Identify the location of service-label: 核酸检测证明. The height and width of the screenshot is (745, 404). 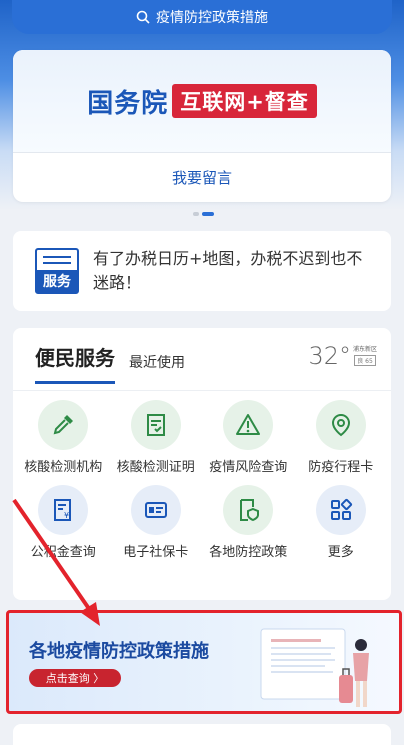
(155, 467).